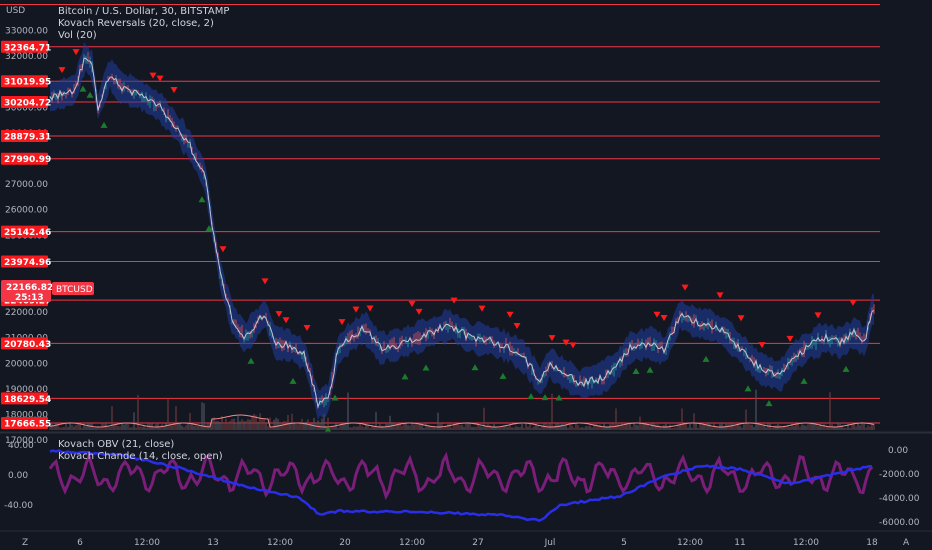  Describe the element at coordinates (143, 11) in the screenshot. I see `symbol-title: Bitcoin / U.S. Dollar, 30, BITSTAMP` at that location.